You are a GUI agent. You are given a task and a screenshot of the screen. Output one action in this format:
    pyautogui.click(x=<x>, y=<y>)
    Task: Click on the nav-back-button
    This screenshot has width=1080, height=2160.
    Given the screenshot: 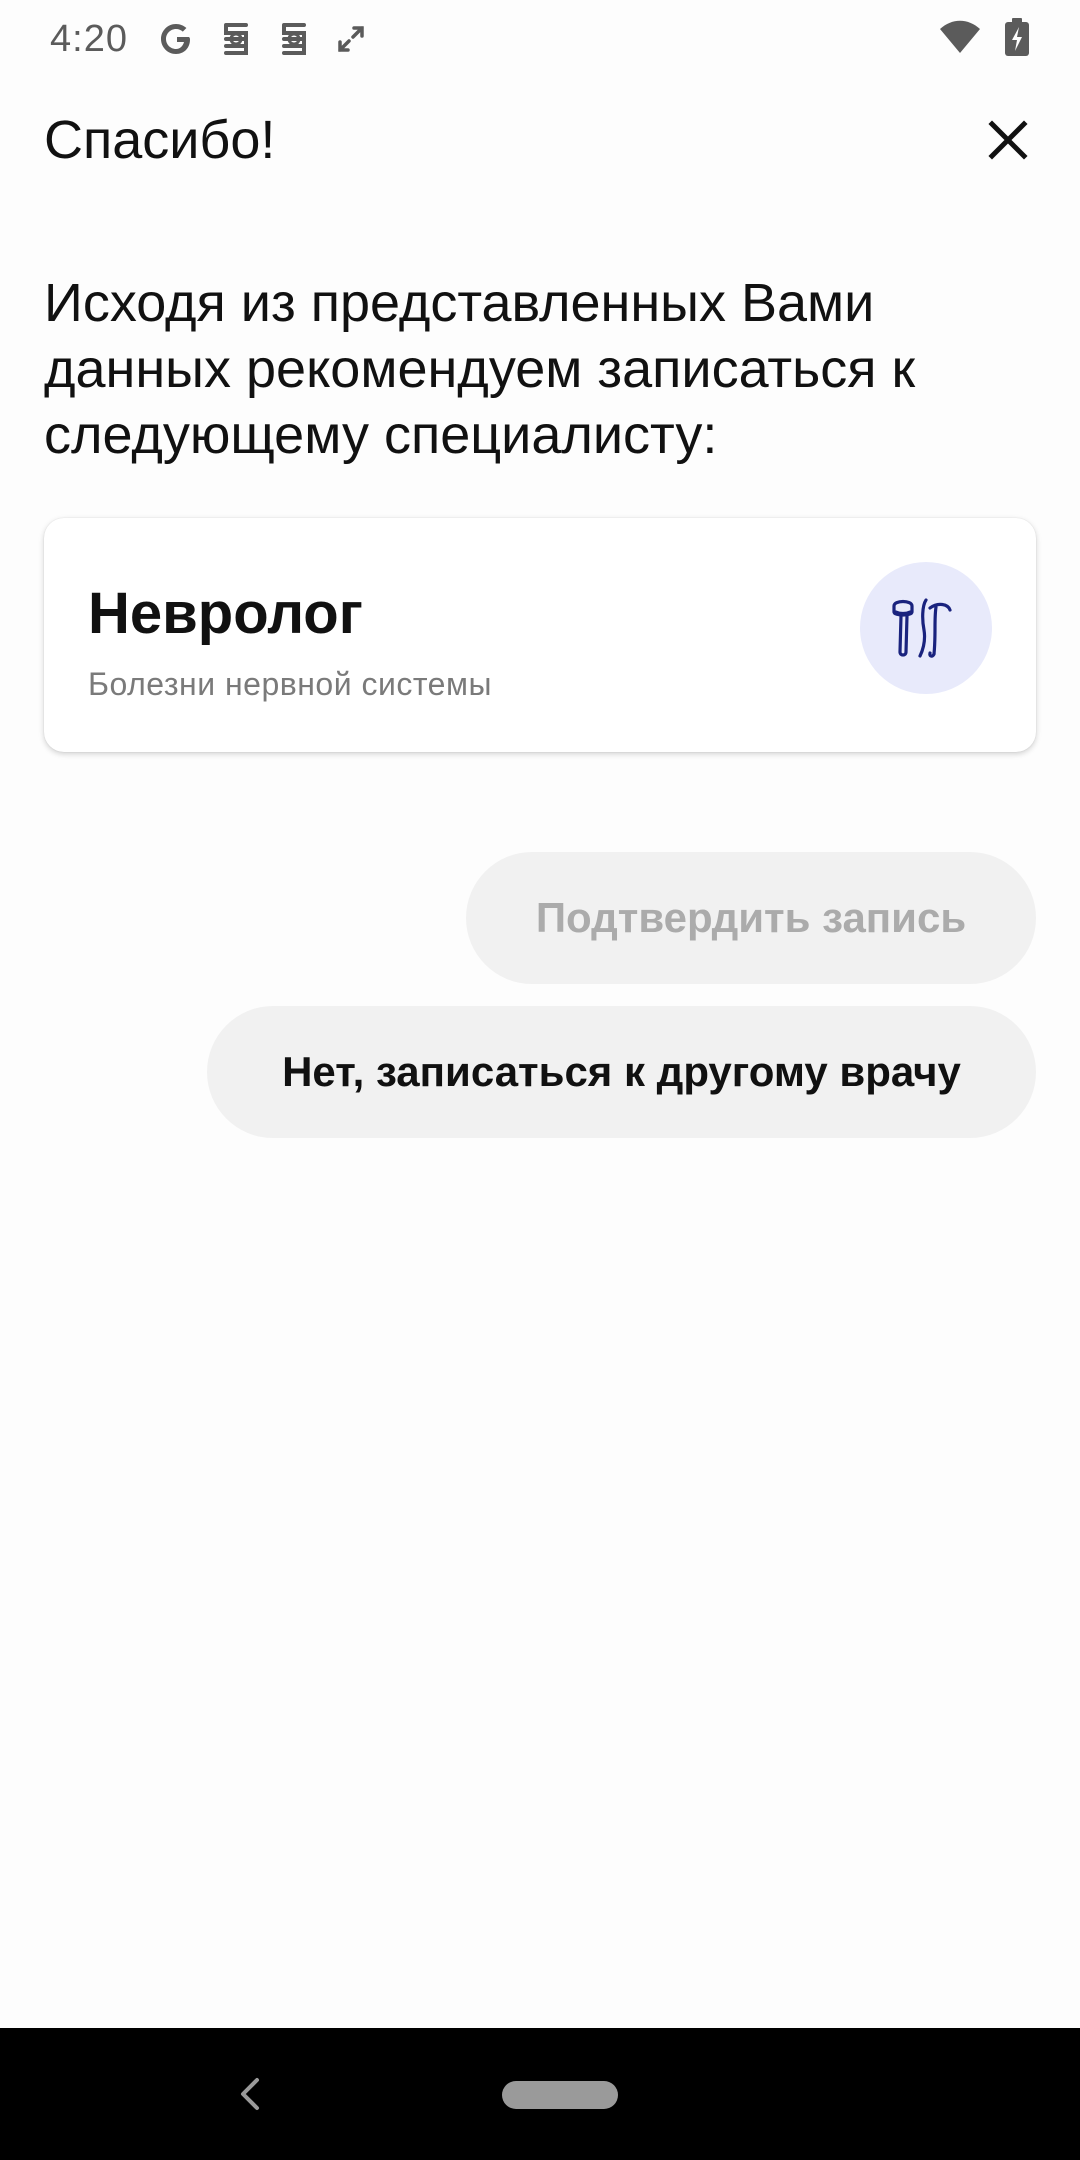 What is the action you would take?
    pyautogui.click(x=250, y=2094)
    